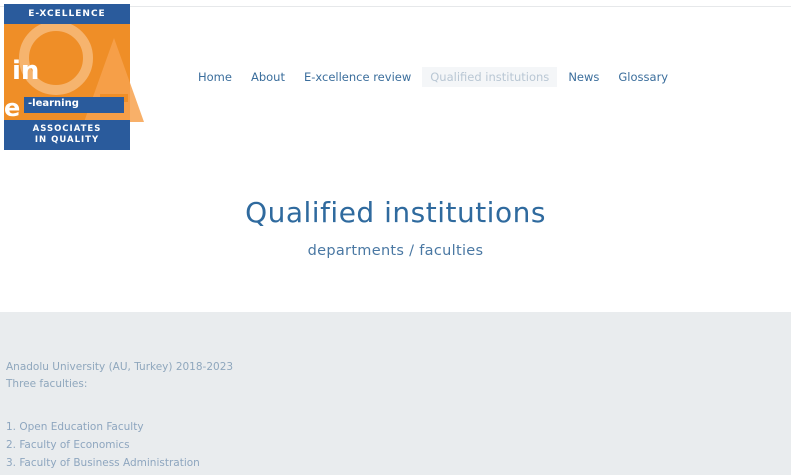 This screenshot has height=475, width=791. I want to click on logo-in-text: in, so click(26, 71).